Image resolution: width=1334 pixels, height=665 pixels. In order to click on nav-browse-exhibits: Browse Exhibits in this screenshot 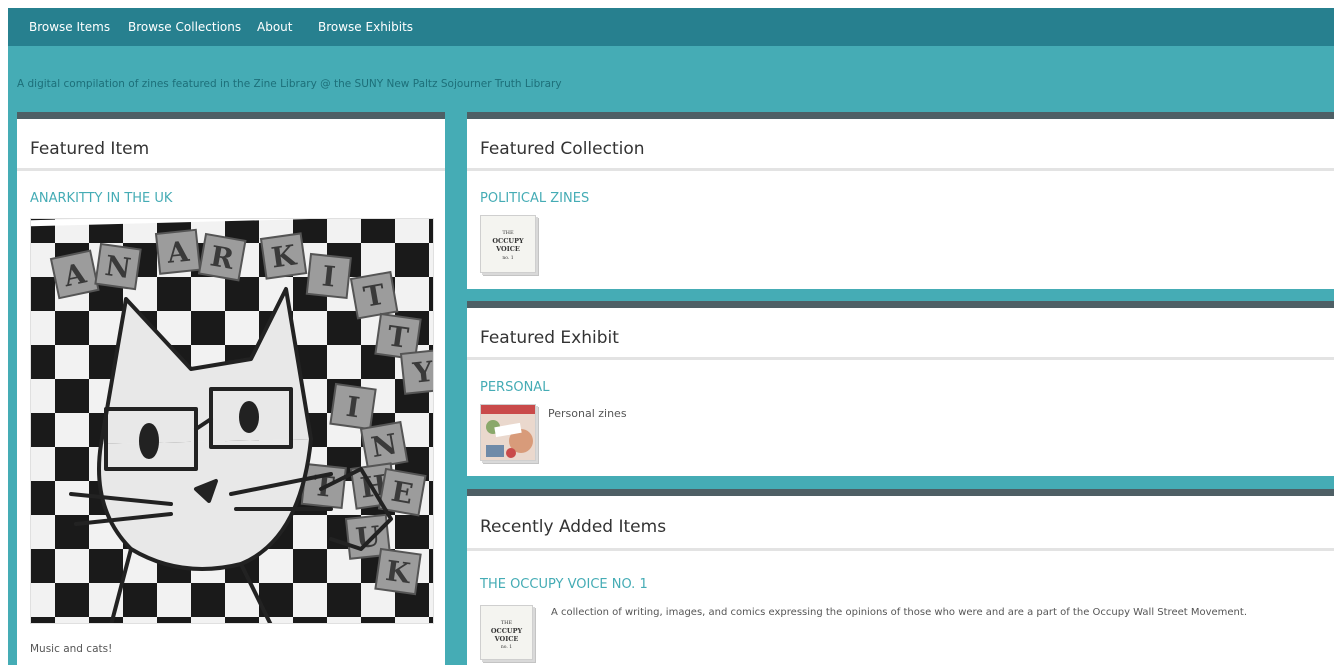, I will do `click(365, 27)`.